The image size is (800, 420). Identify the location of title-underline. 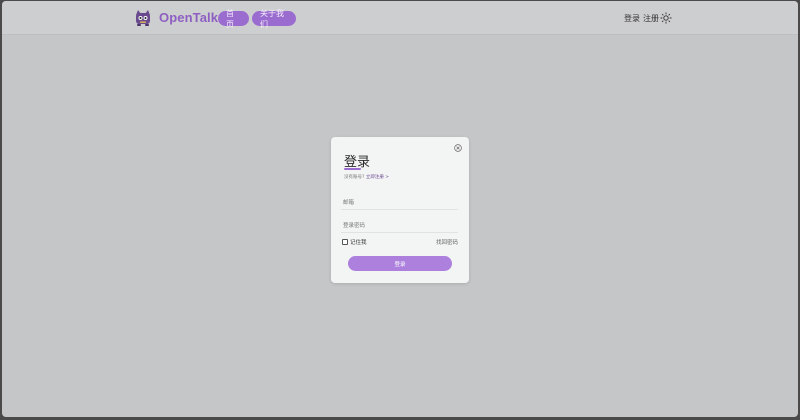
(352, 169).